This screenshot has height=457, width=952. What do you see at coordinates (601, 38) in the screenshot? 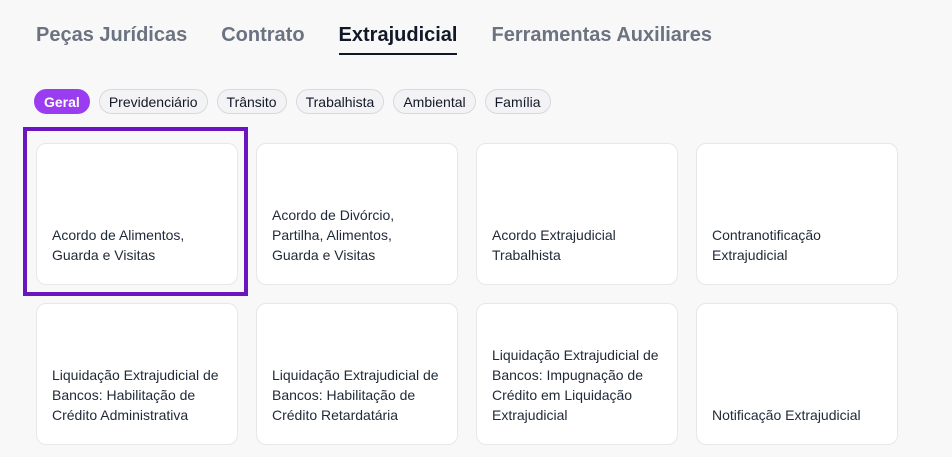
I see `tab-ferramentas-auxiliares: Ferramentas Auxiliares` at bounding box center [601, 38].